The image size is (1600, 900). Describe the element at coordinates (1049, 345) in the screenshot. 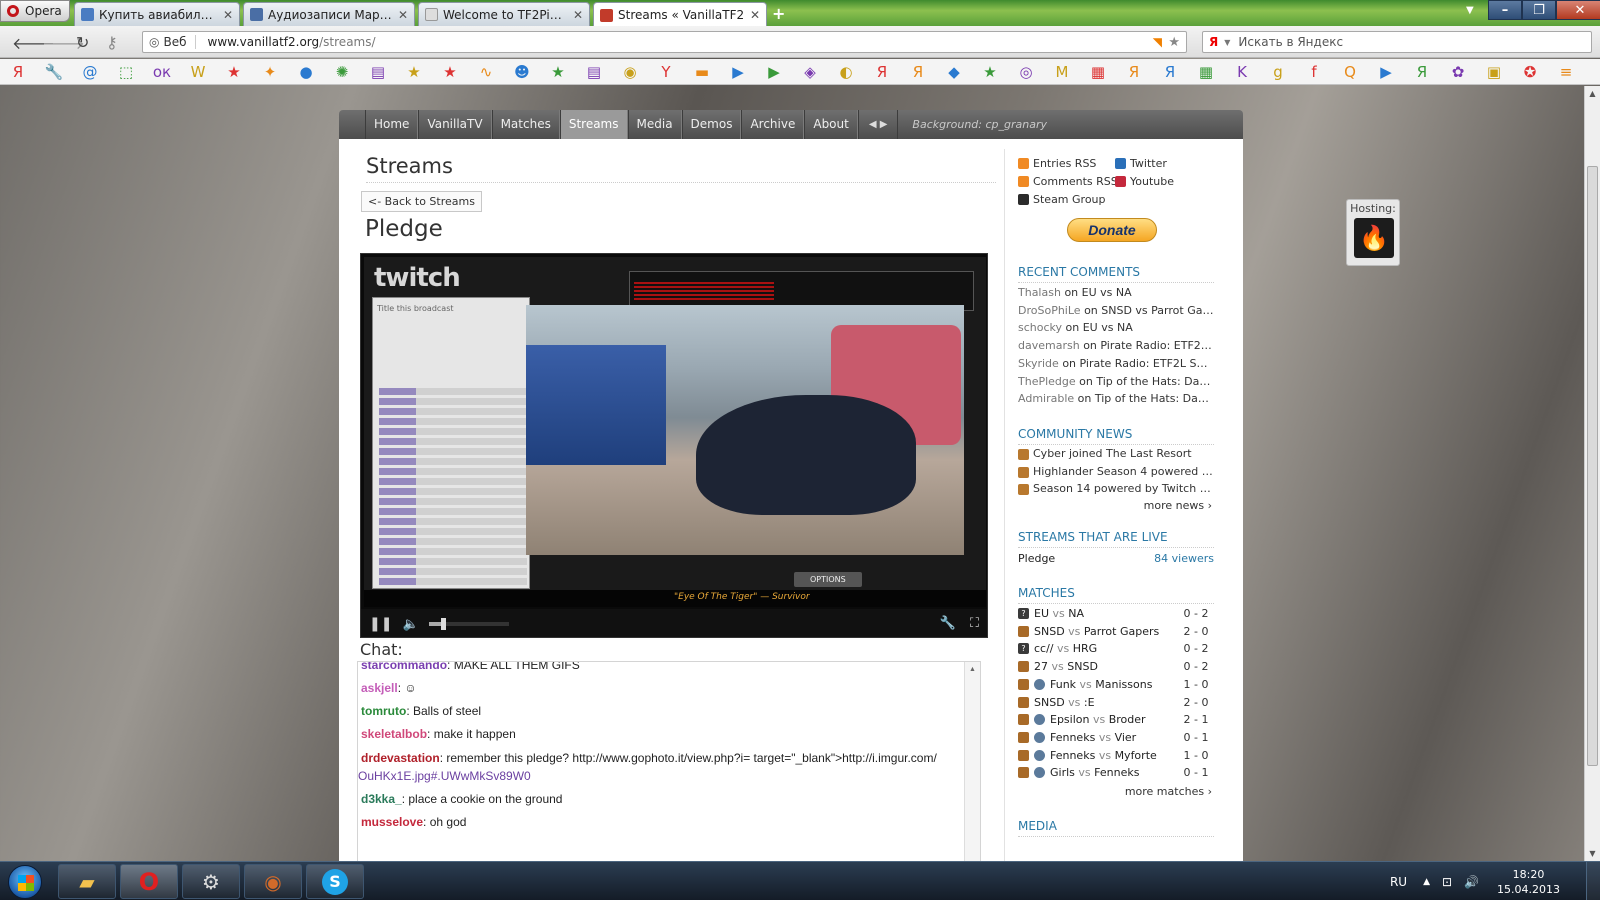

I see `comment-who: davemarsh` at that location.